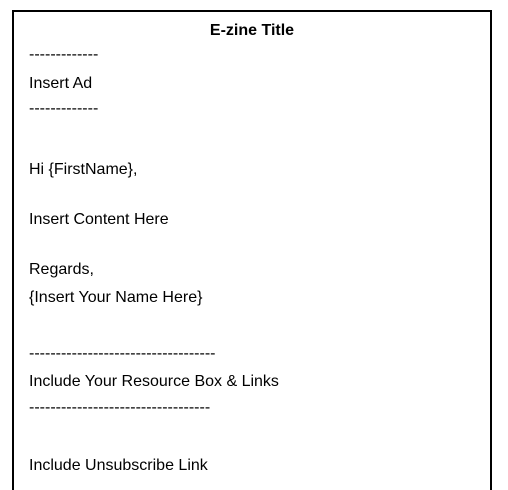  Describe the element at coordinates (154, 381) in the screenshot. I see `resource-box-placeholder: Include Your Resource Box & Links` at that location.